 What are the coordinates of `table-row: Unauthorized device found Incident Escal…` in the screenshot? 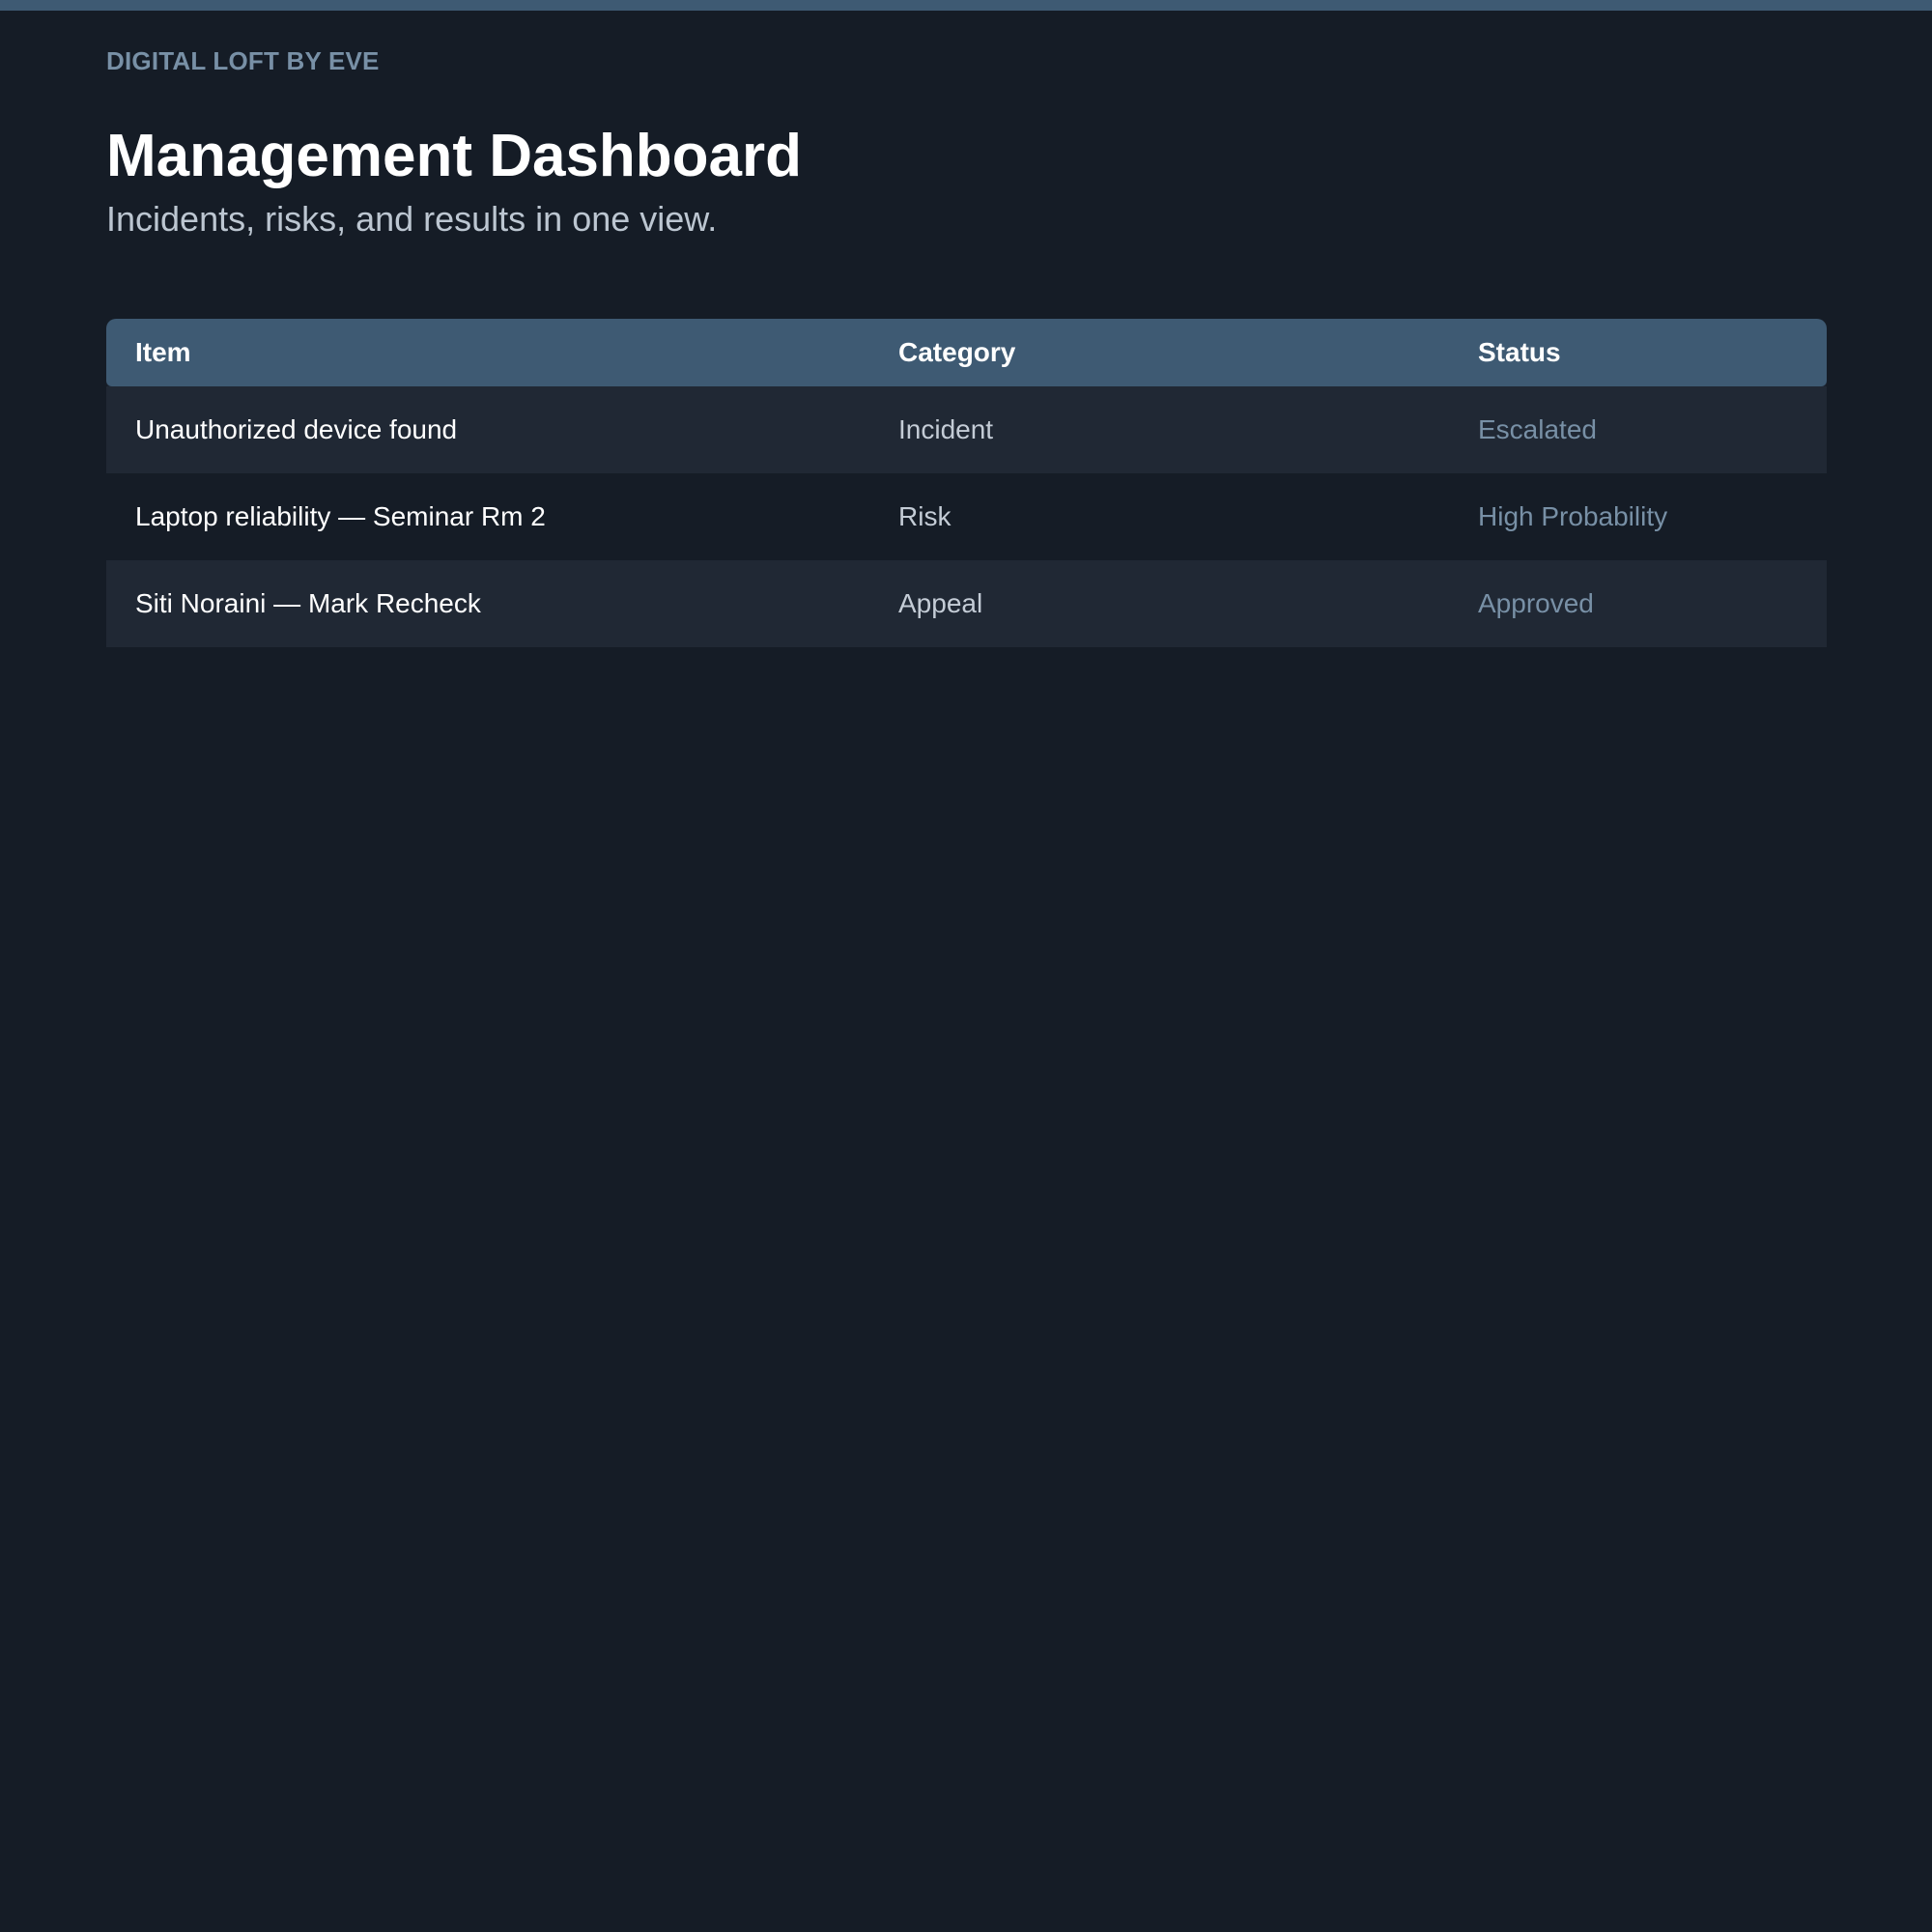 It's located at (966, 429).